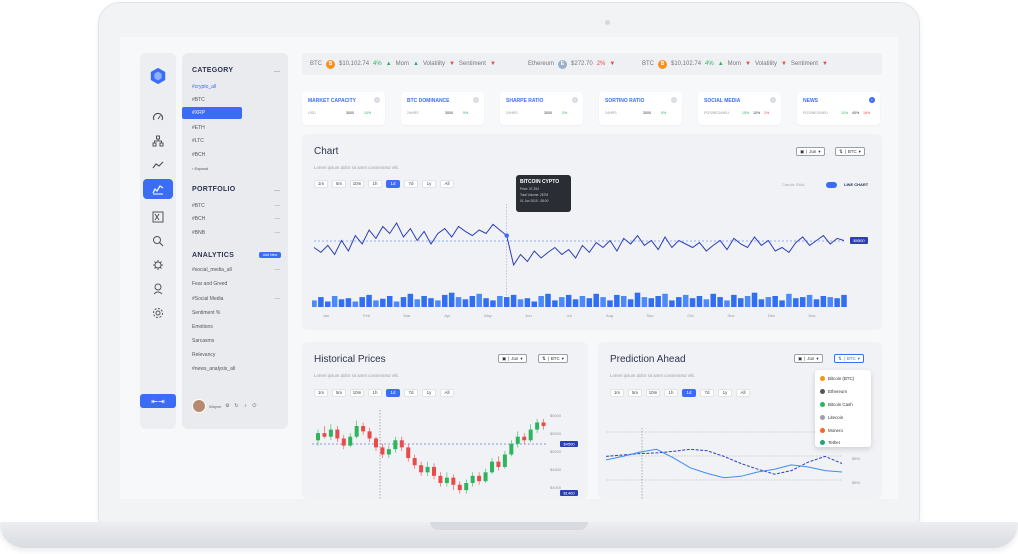  What do you see at coordinates (212, 270) in the screenshot?
I see `analytics-item-social-media-all: #social_media_all` at bounding box center [212, 270].